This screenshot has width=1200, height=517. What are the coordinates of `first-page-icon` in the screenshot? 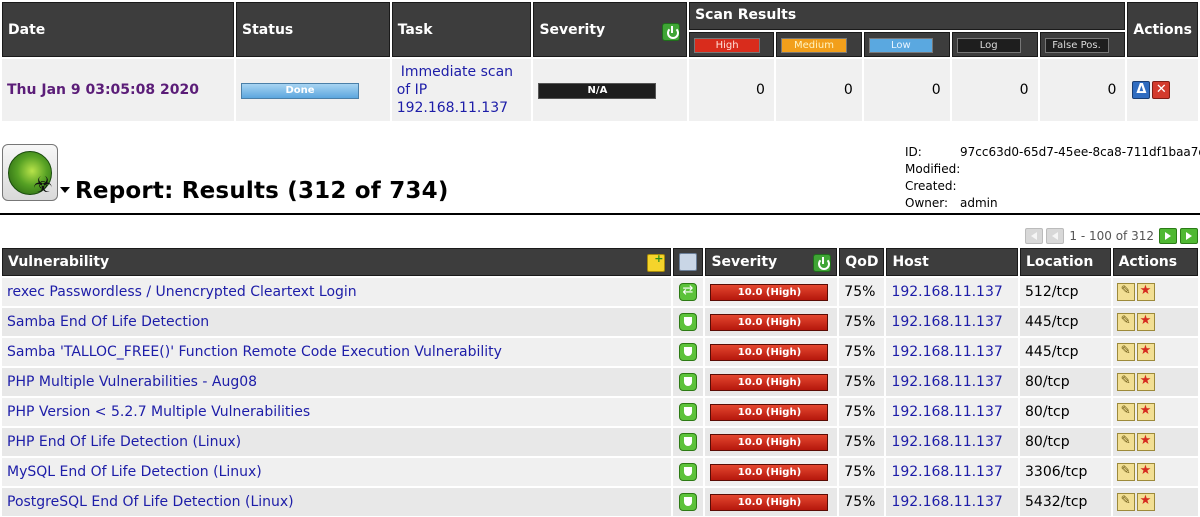 It's located at (1034, 236).